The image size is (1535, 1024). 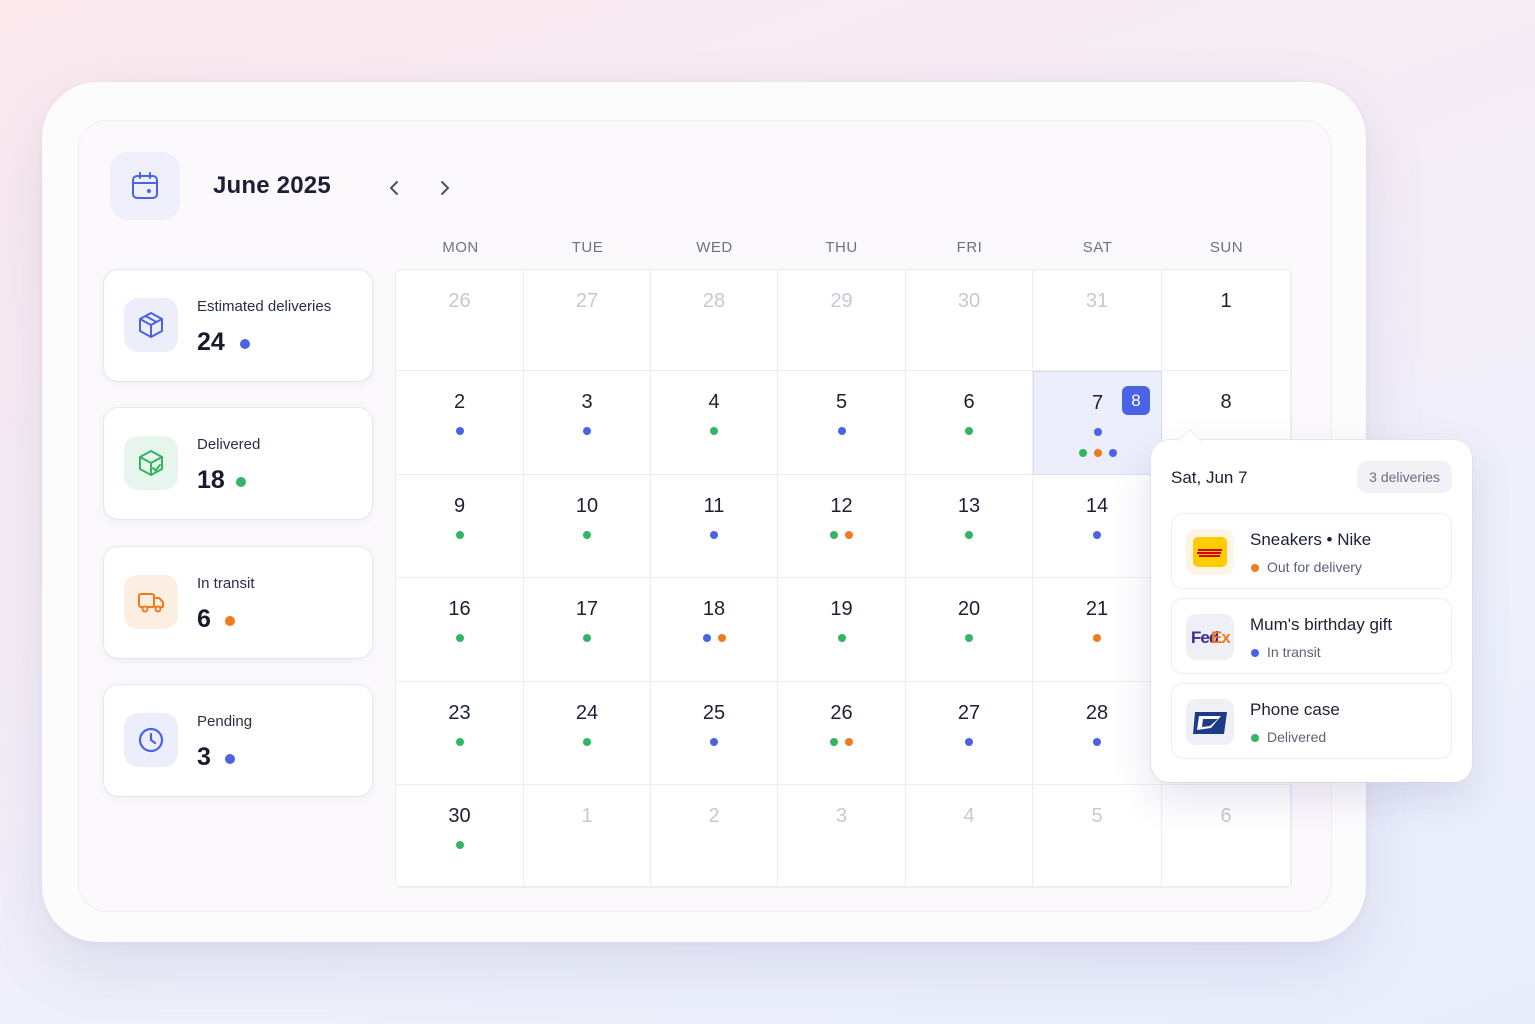 I want to click on stat-card-estimated: Estimated deliveries 24, so click(x=238, y=325).